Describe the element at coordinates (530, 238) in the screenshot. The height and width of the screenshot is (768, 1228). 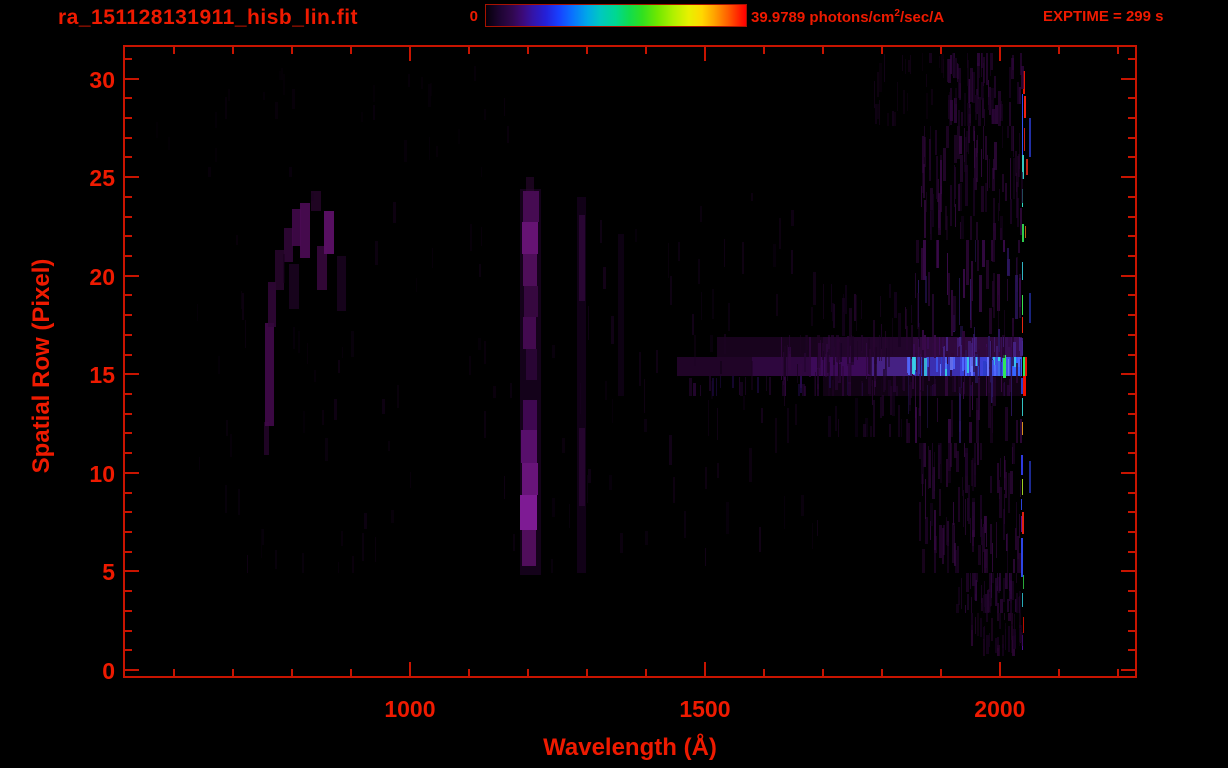
I see `spectral-feature` at that location.